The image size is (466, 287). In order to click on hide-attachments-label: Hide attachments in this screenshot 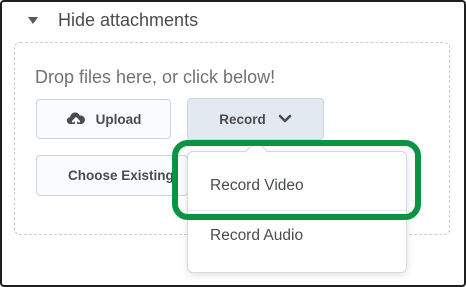, I will do `click(128, 19)`.